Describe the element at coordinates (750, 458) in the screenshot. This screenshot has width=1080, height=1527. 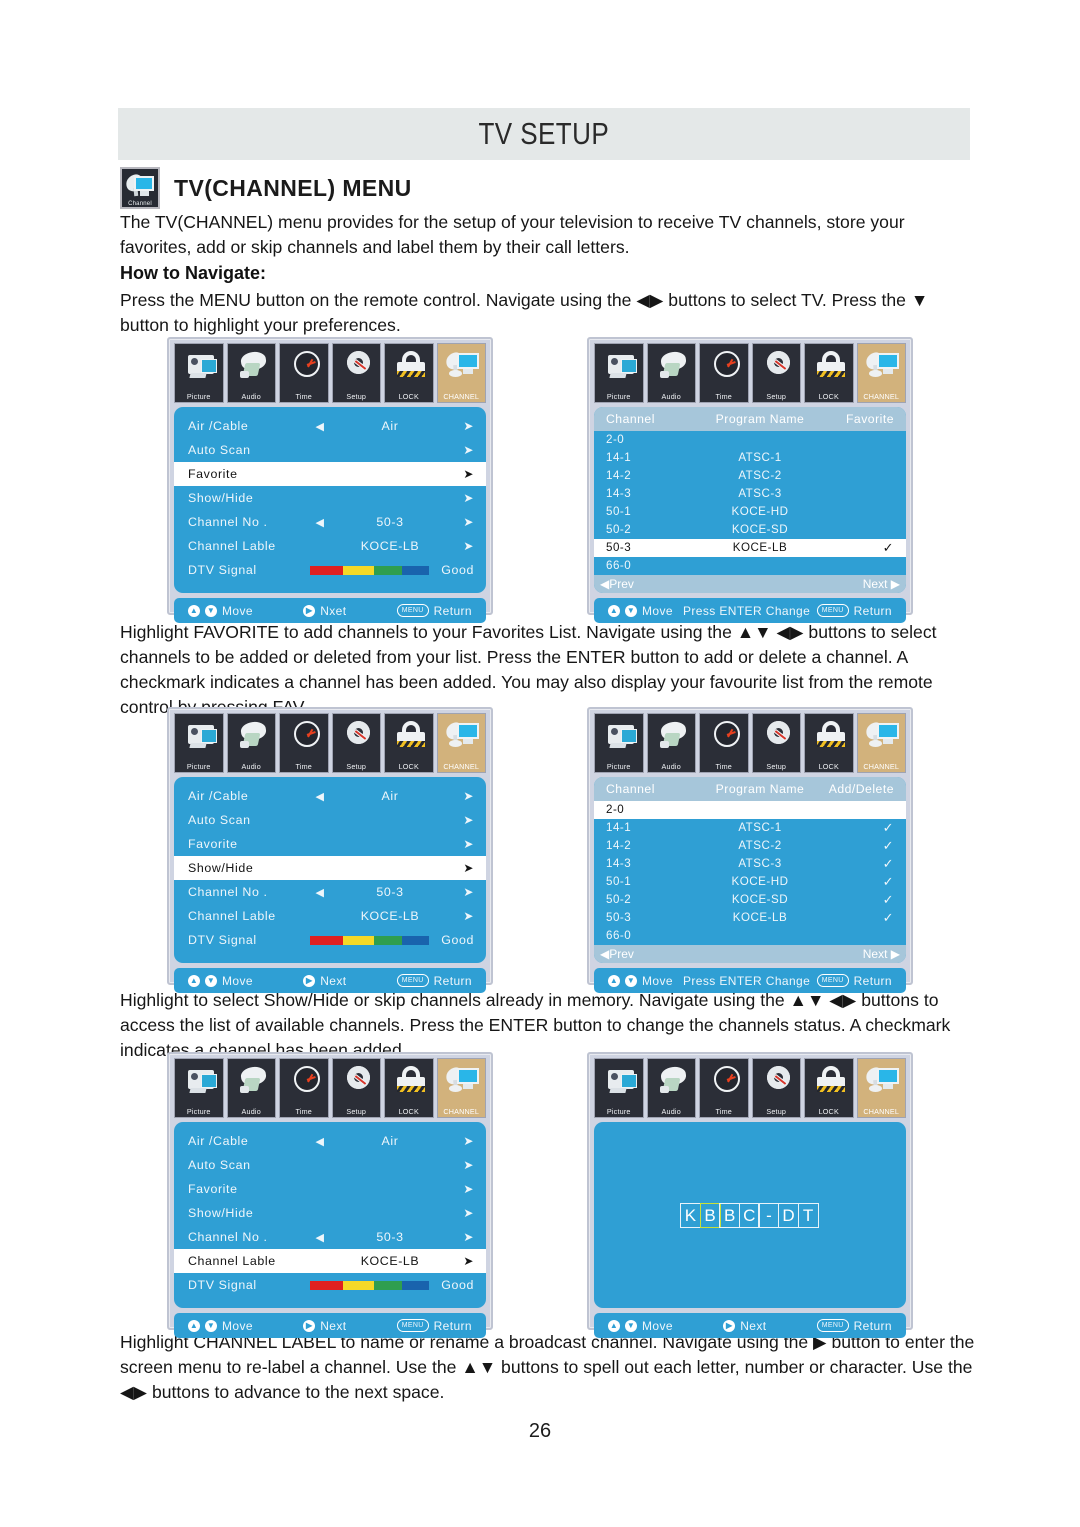
I see `table-row: 14-1 ATSC-1` at that location.